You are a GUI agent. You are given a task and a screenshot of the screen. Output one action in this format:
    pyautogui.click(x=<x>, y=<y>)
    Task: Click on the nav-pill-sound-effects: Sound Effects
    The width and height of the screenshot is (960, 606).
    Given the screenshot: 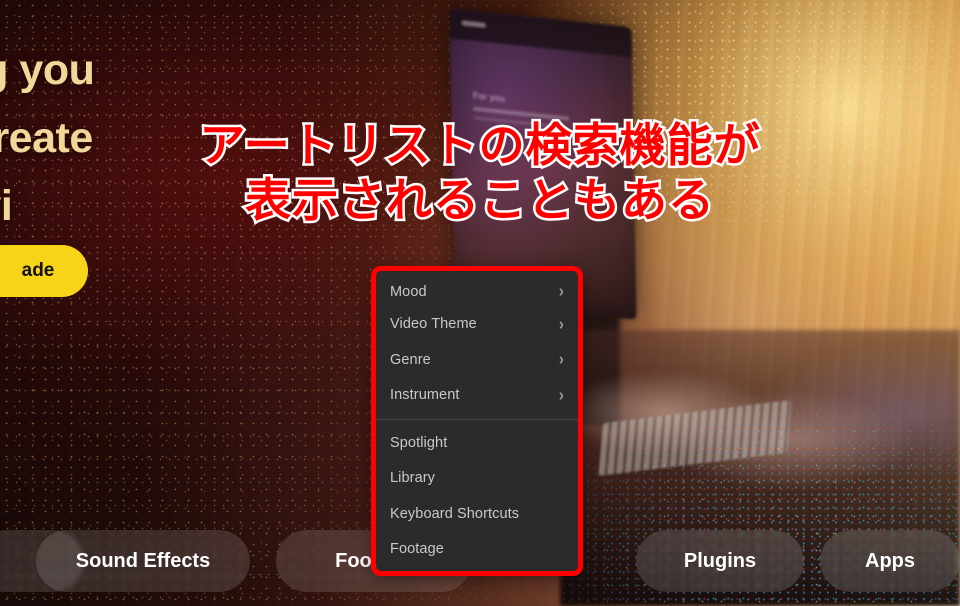 What is the action you would take?
    pyautogui.click(x=143, y=561)
    